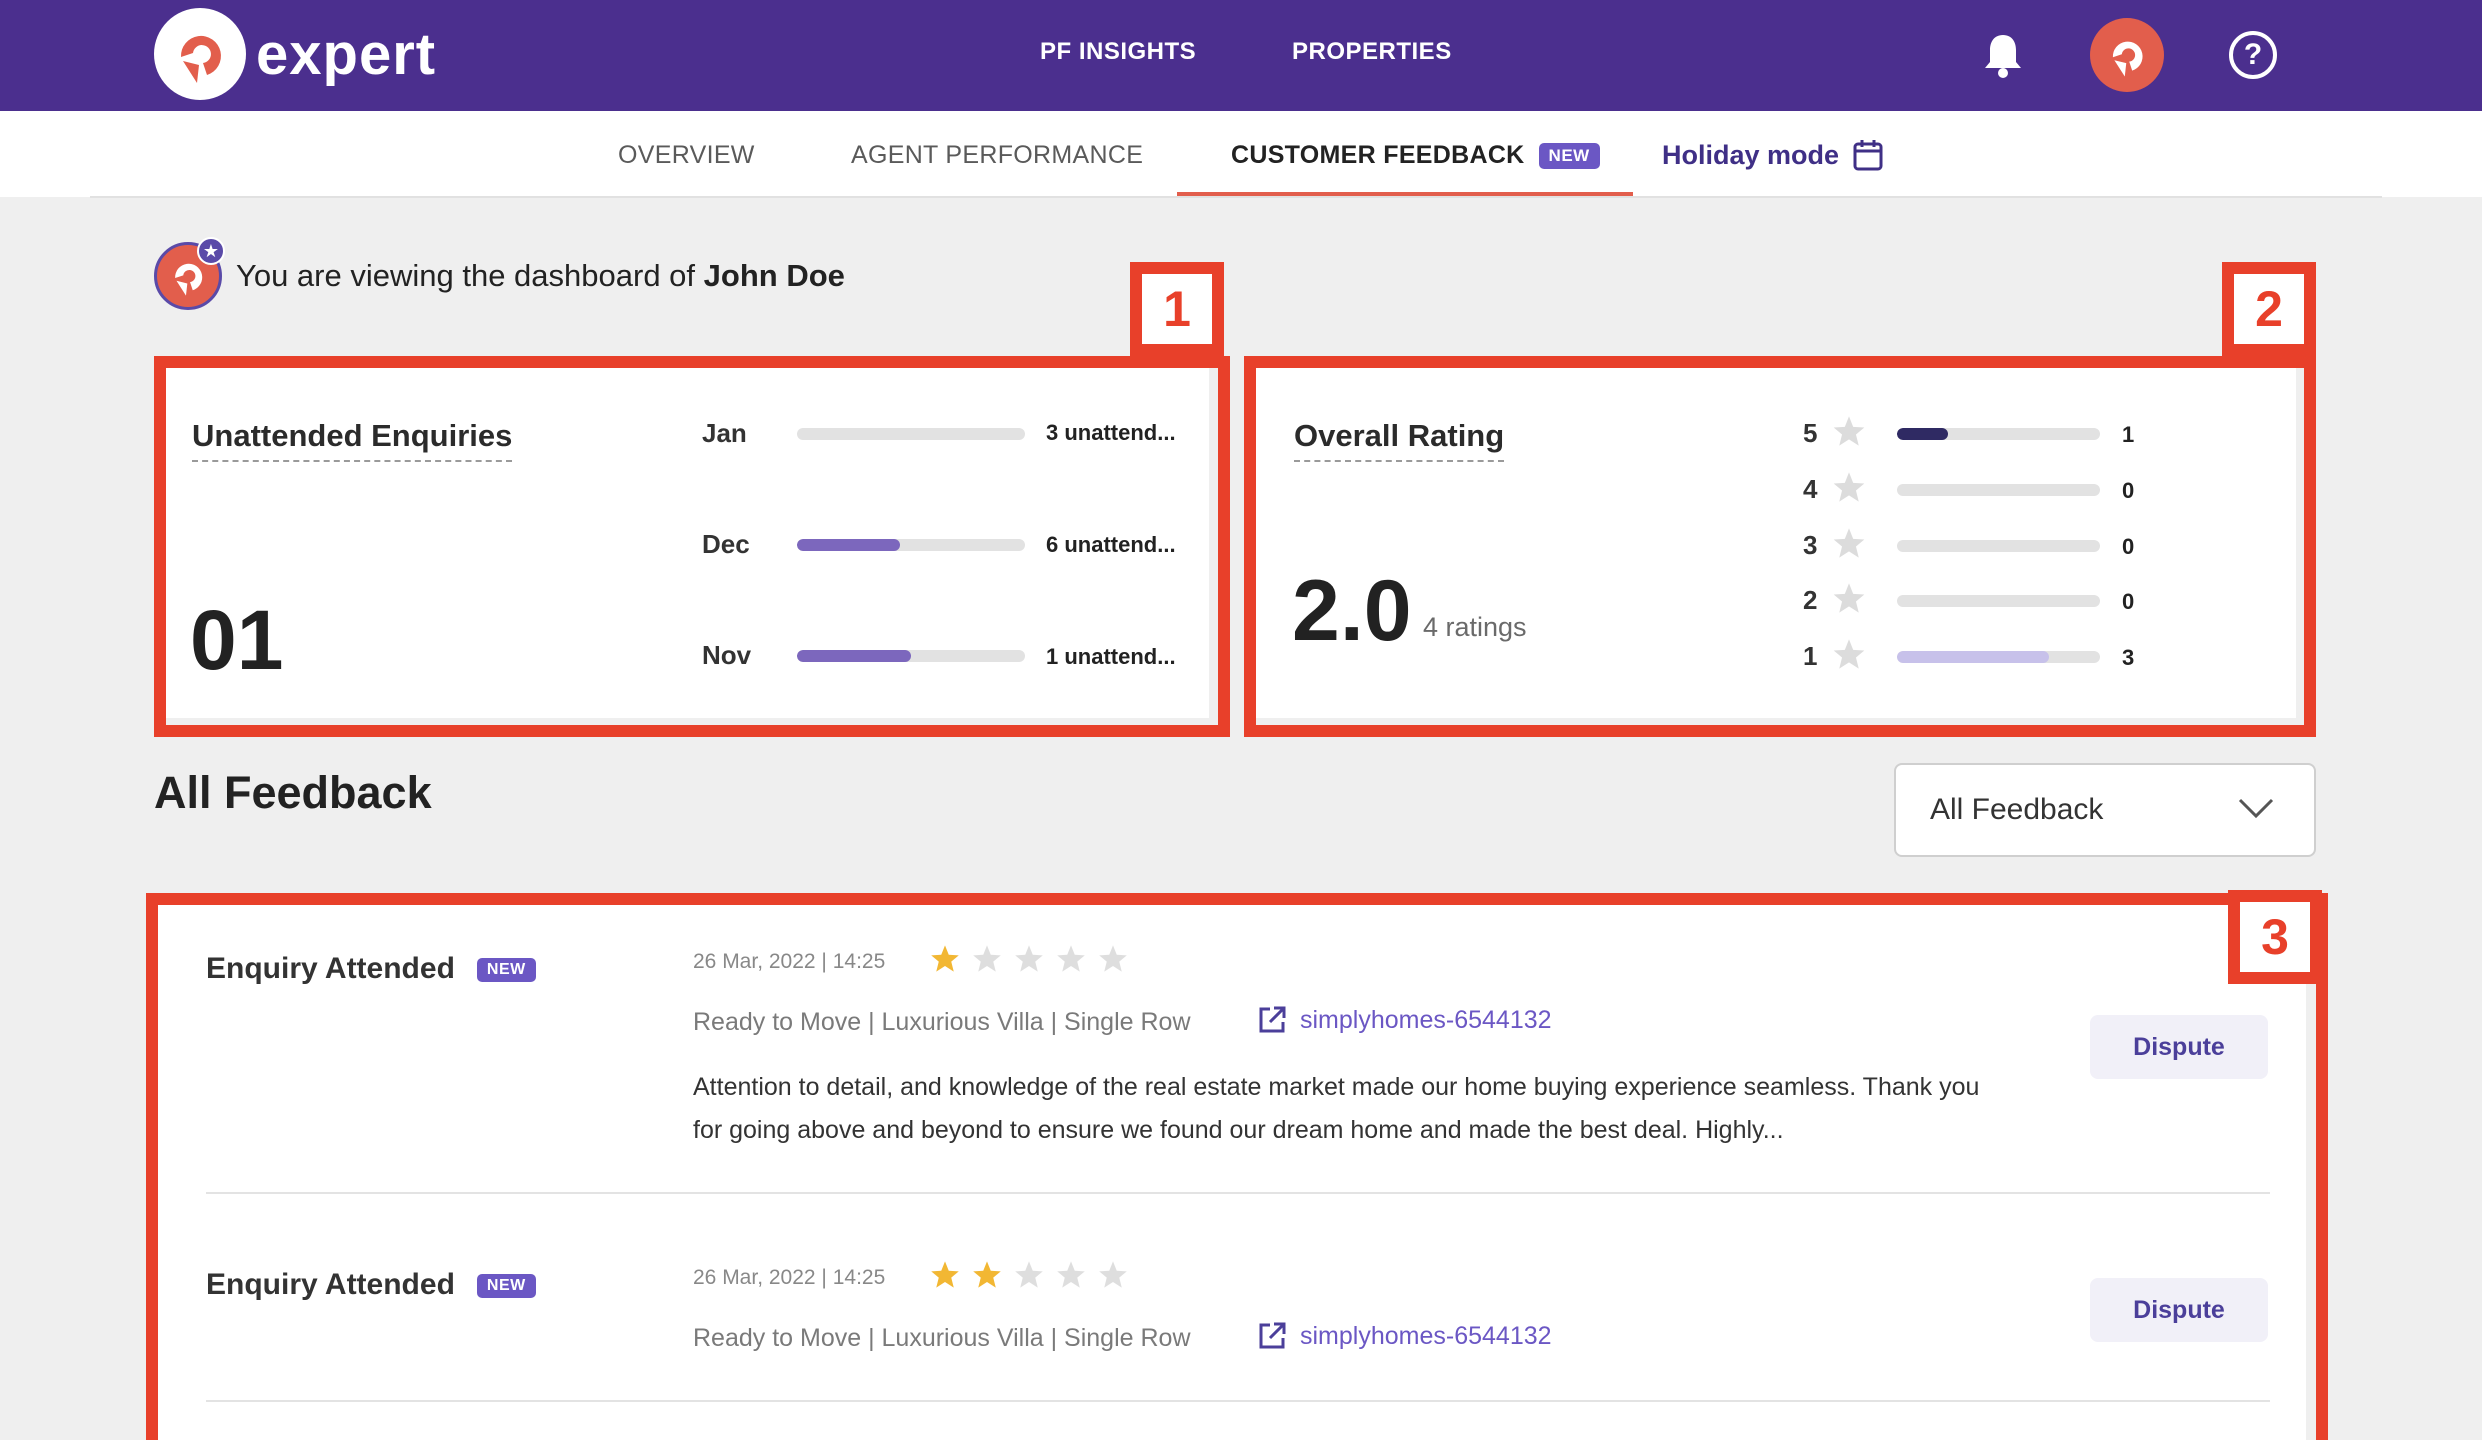  Describe the element at coordinates (997, 155) in the screenshot. I see `tab-agent-performance: AGENT PERFORMANCE` at that location.